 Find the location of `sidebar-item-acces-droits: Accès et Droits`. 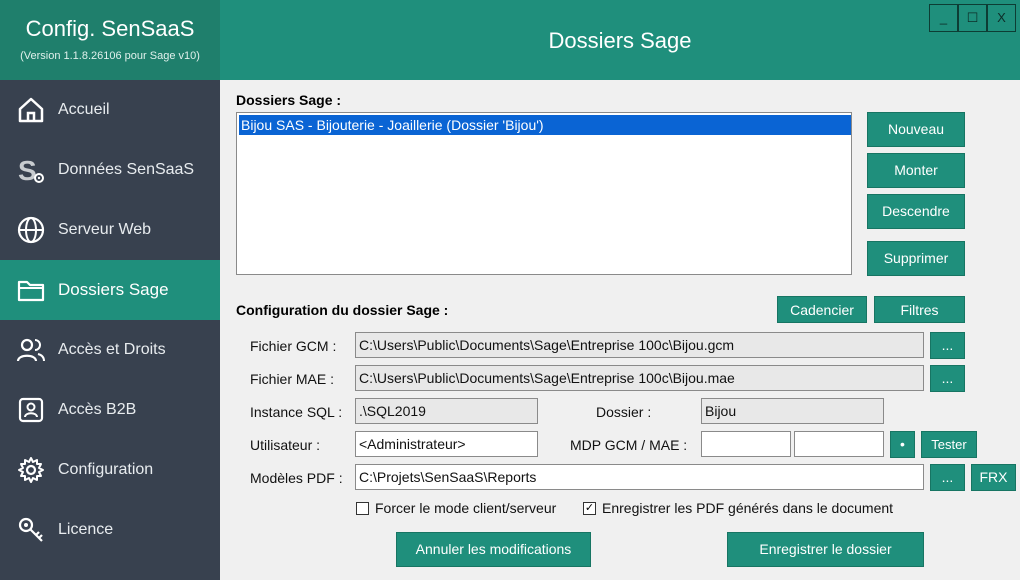

sidebar-item-acces-droits: Accès et Droits is located at coordinates (110, 350).